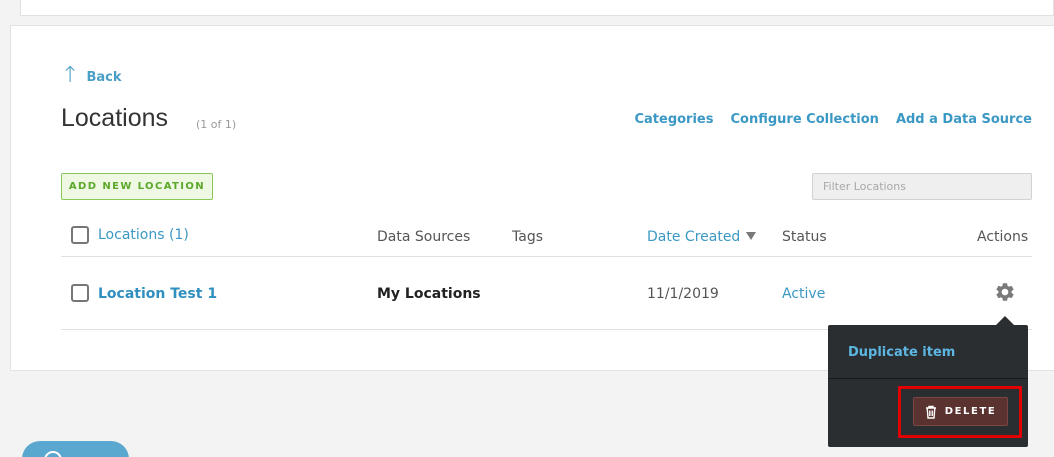 The image size is (1054, 457). I want to click on select-all-checkbox, so click(80, 235).